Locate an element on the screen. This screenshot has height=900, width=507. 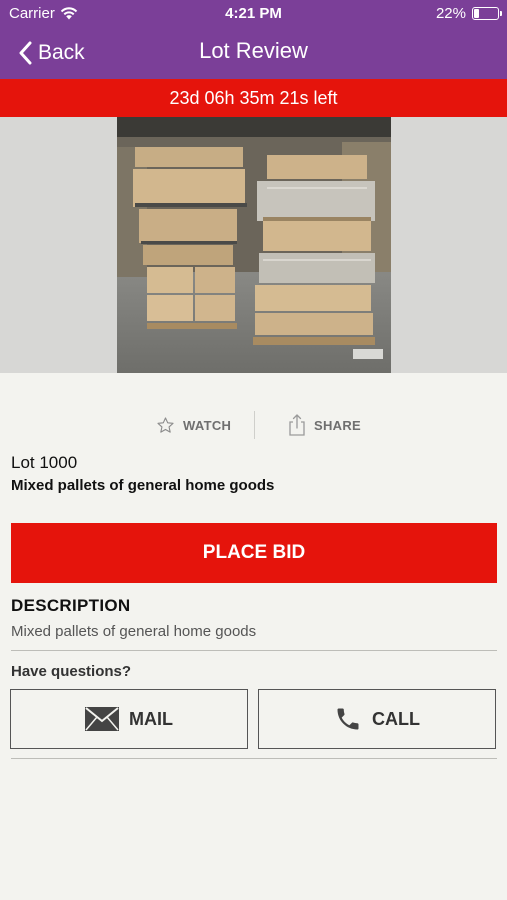
countdown-banner: 23d 06h 35m 21s left is located at coordinates (253, 98).